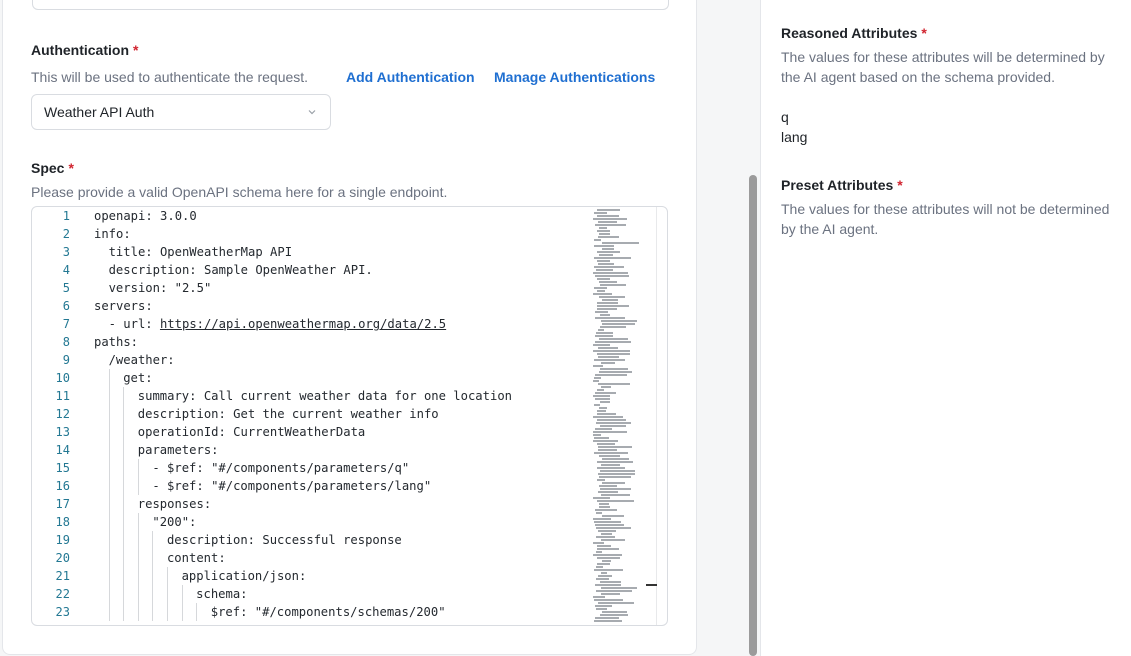  I want to click on line-number: 10, so click(62, 378).